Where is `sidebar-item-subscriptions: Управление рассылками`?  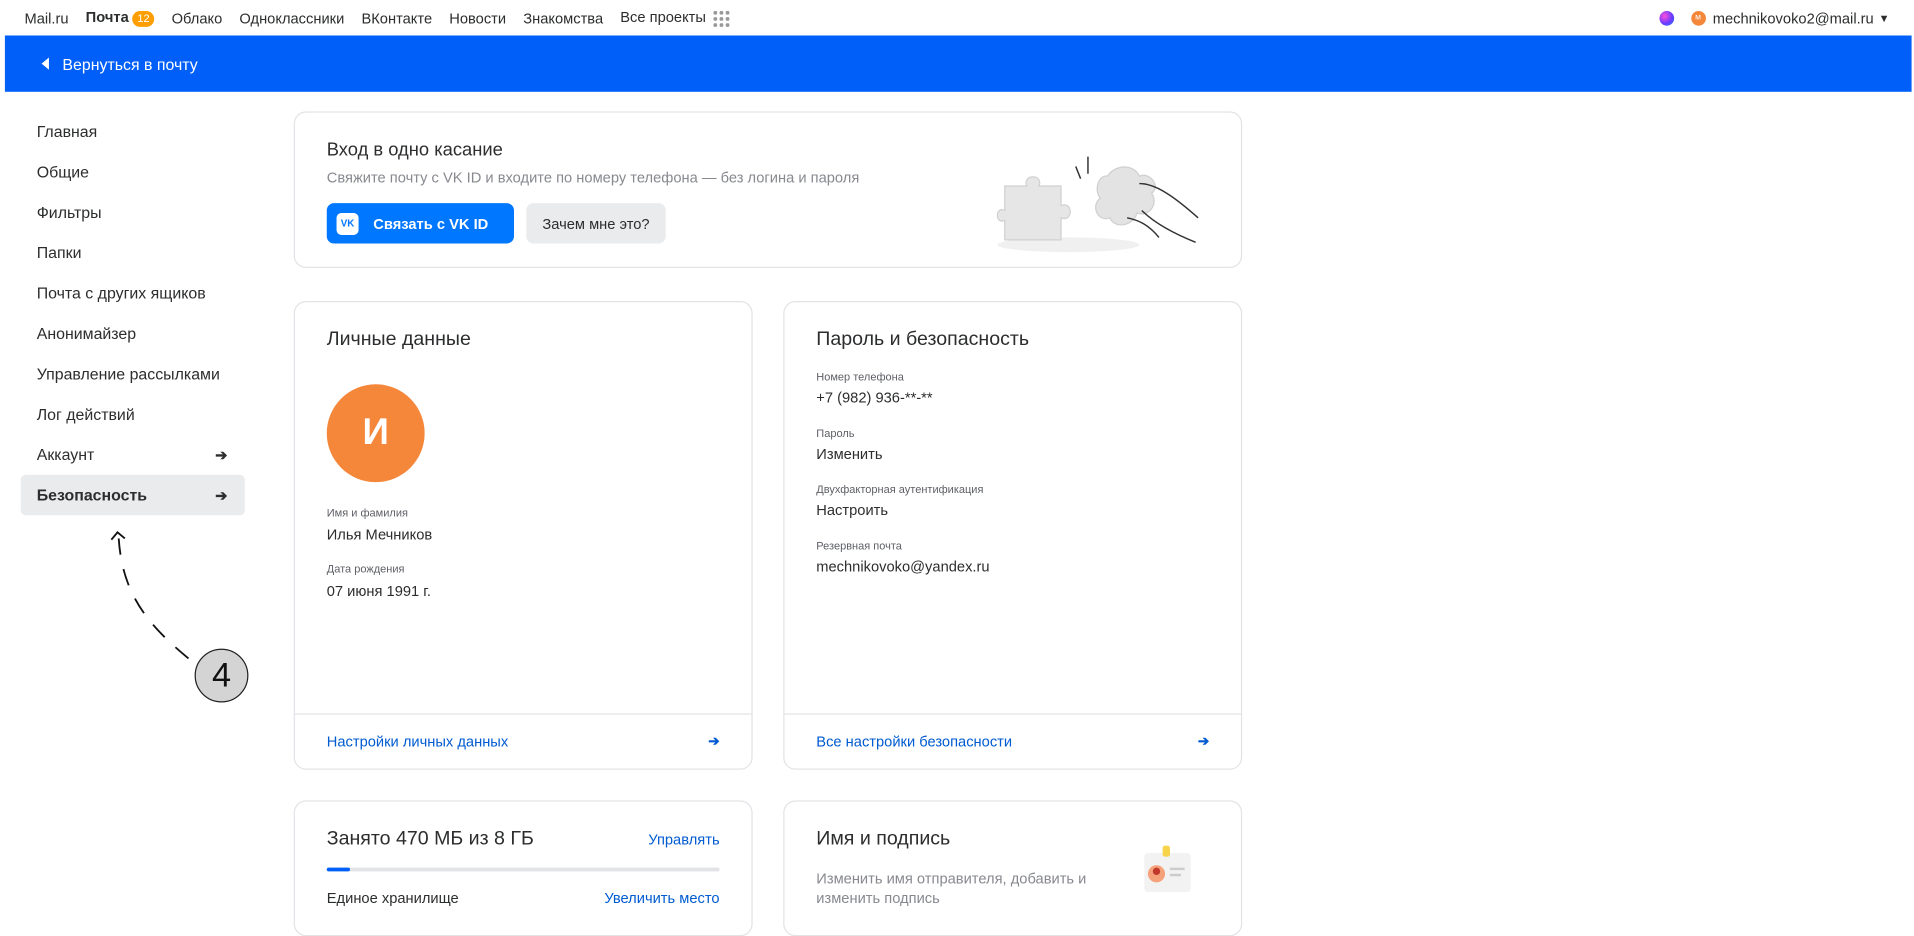
sidebar-item-subscriptions: Управление рассылками is located at coordinates (133, 374).